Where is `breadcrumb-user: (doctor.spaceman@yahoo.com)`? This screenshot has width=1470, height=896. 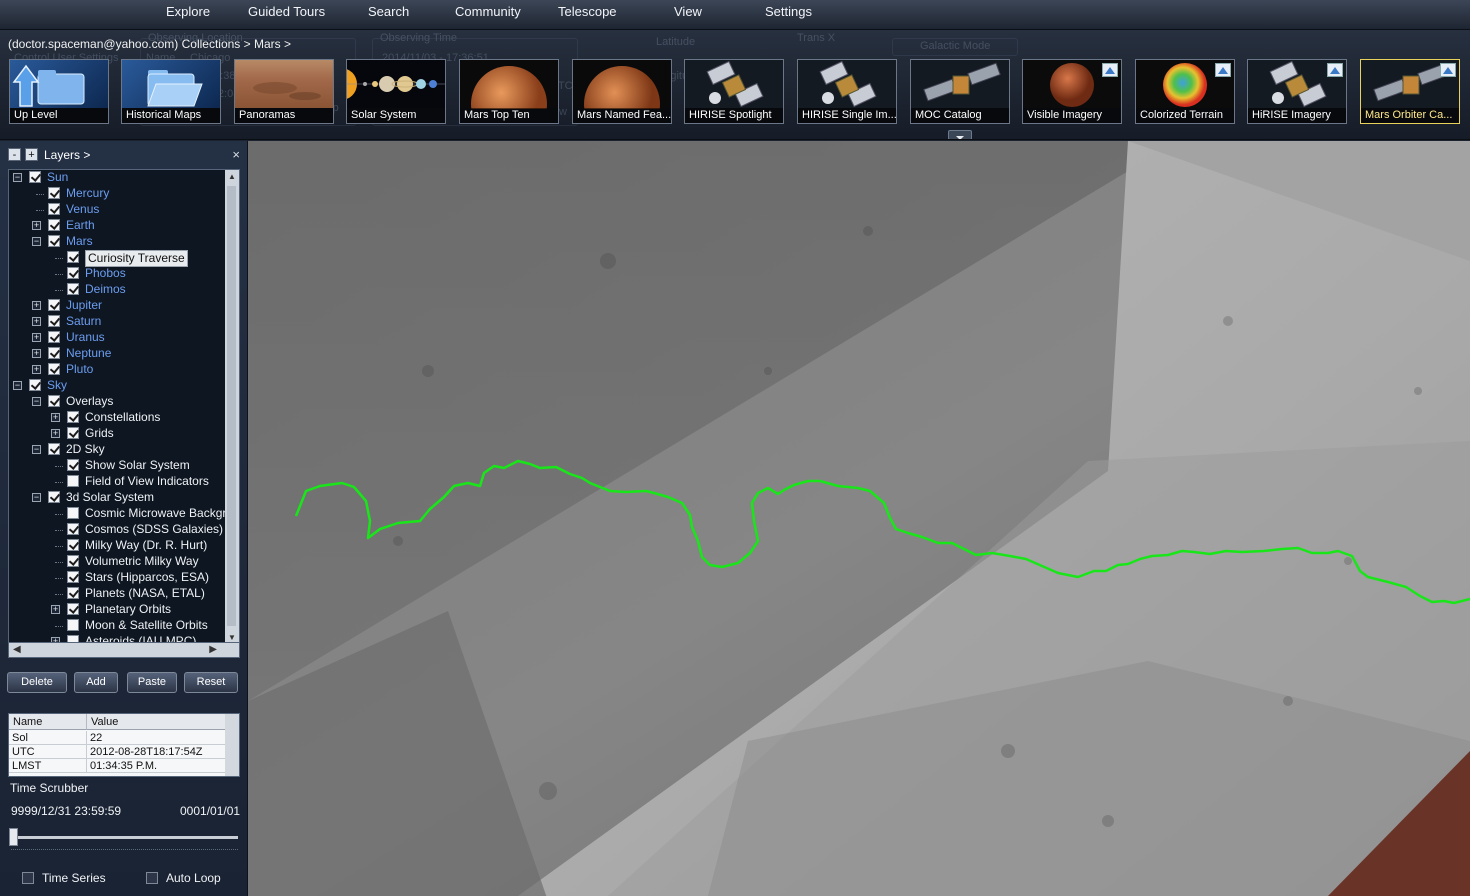
breadcrumb-user: (doctor.spaceman@yahoo.com) is located at coordinates (93, 44).